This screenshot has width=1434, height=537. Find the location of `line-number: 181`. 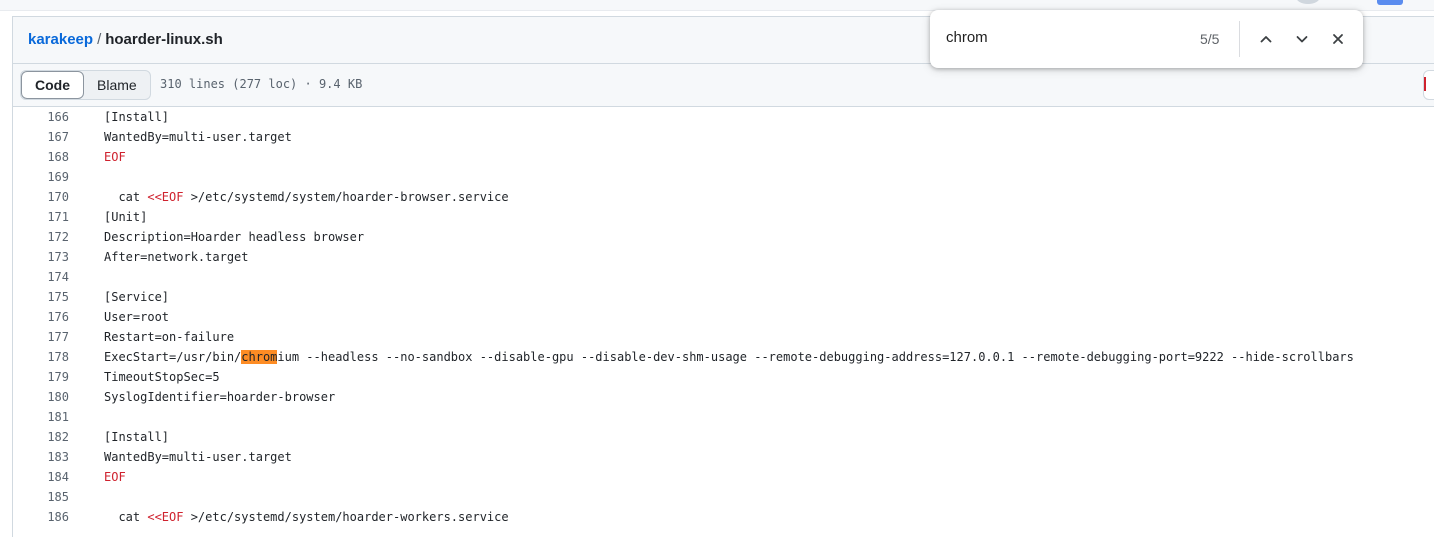

line-number: 181 is located at coordinates (41, 417).